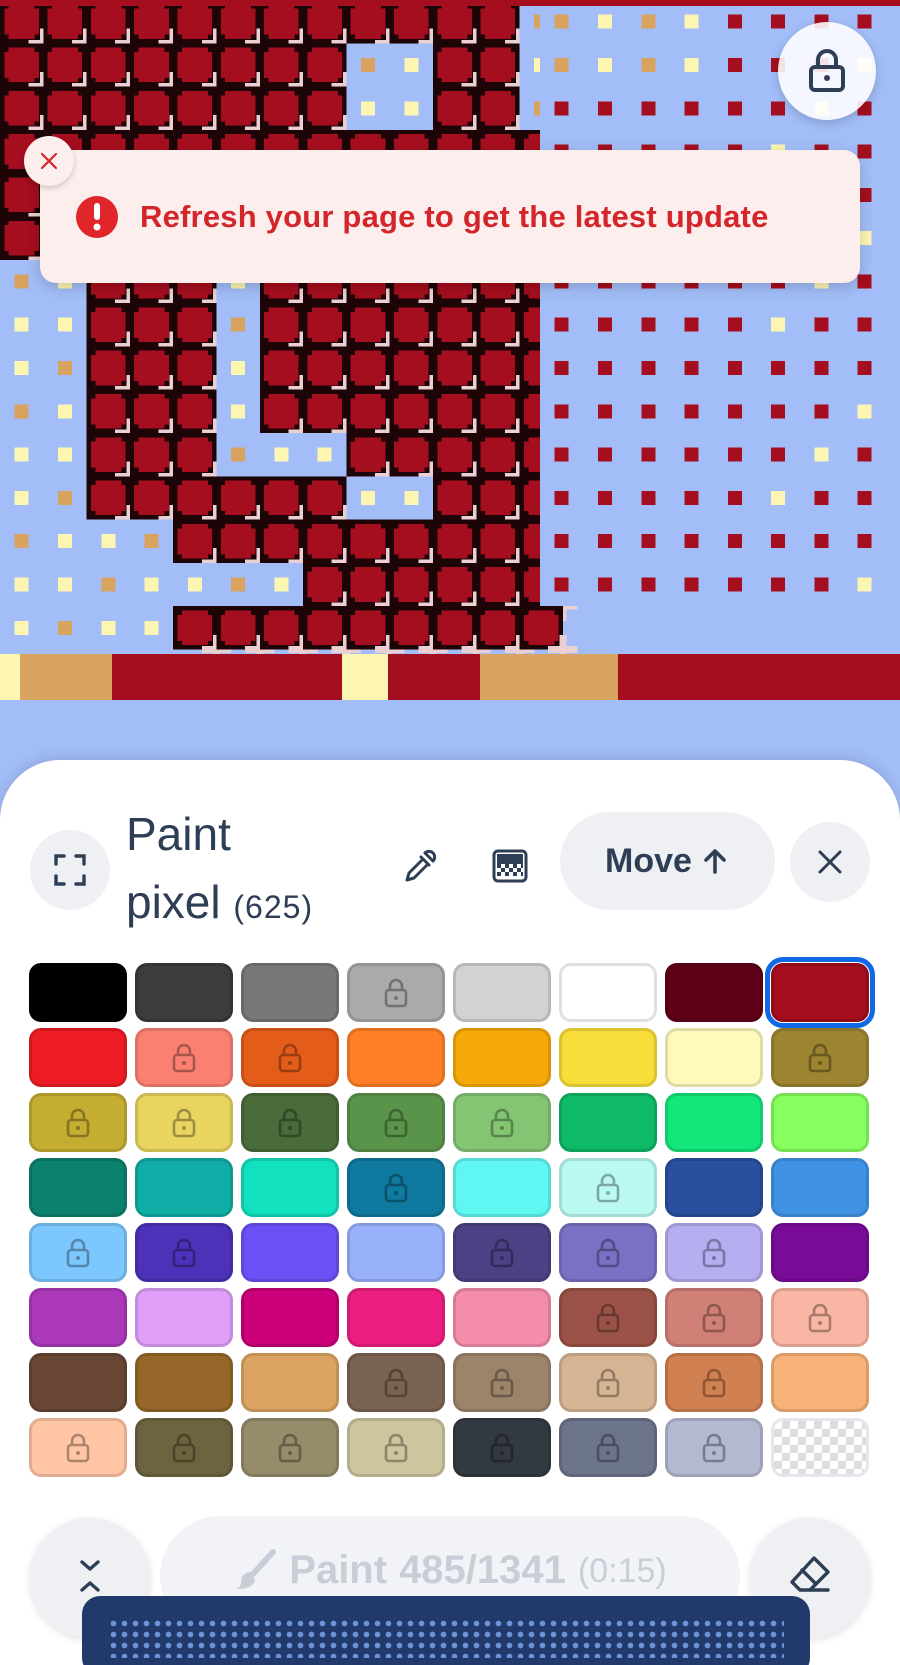 Image resolution: width=900 pixels, height=1665 pixels. I want to click on brush-icon, so click(256, 1569).